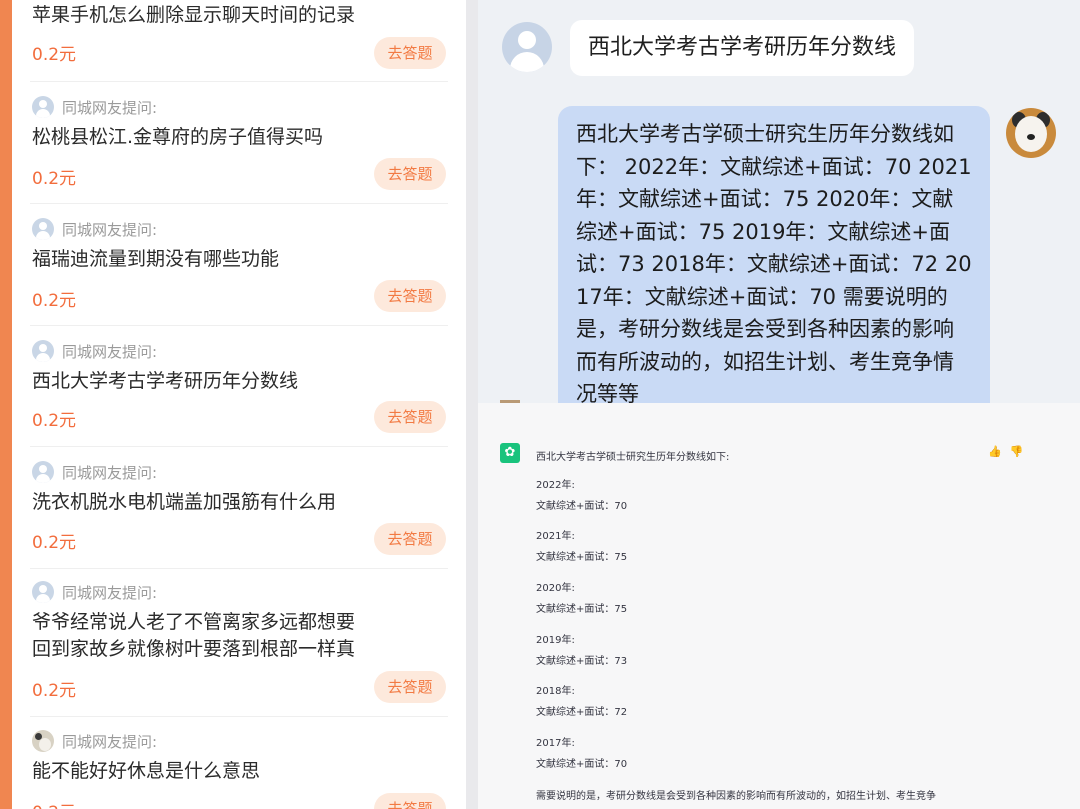  Describe the element at coordinates (194, 635) in the screenshot. I see `question-text: 爷爷经常说人老了不管离家多远都想要回到家故乡就像树叶要落到根部一样真` at that location.